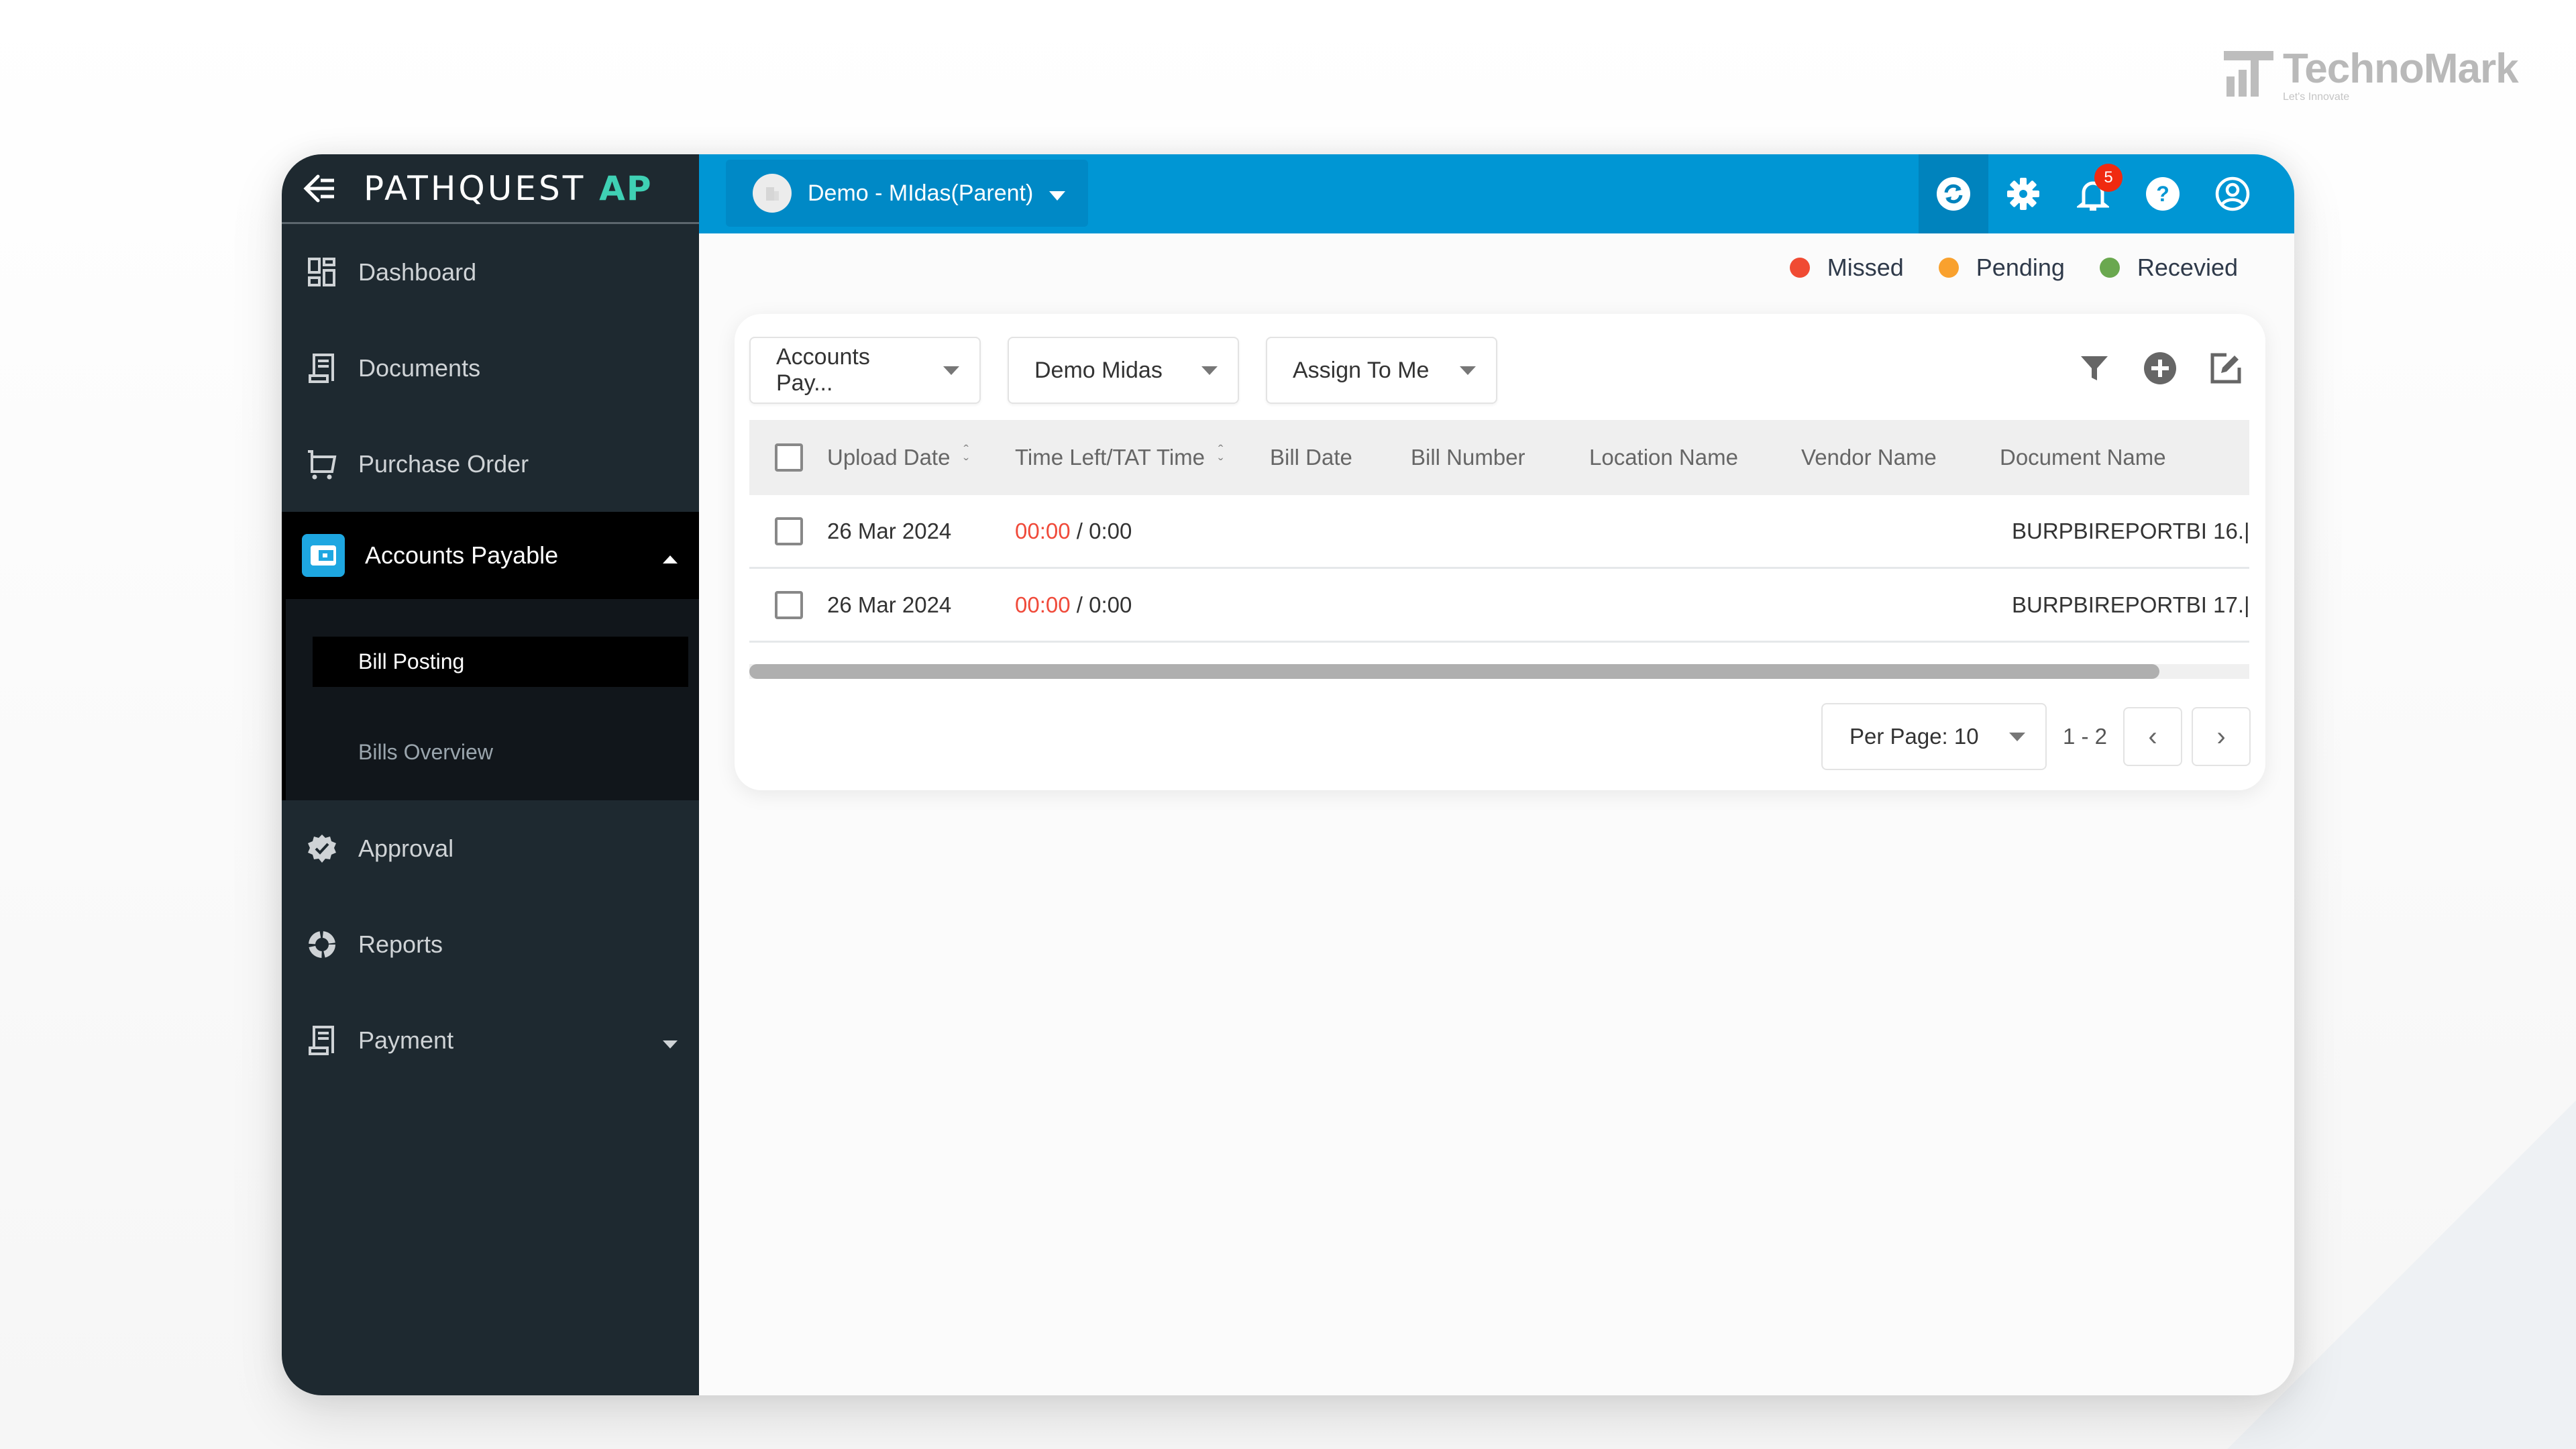 Image resolution: width=2576 pixels, height=1449 pixels. Describe the element at coordinates (626, 188) in the screenshot. I see `logo-suffix: AP` at that location.